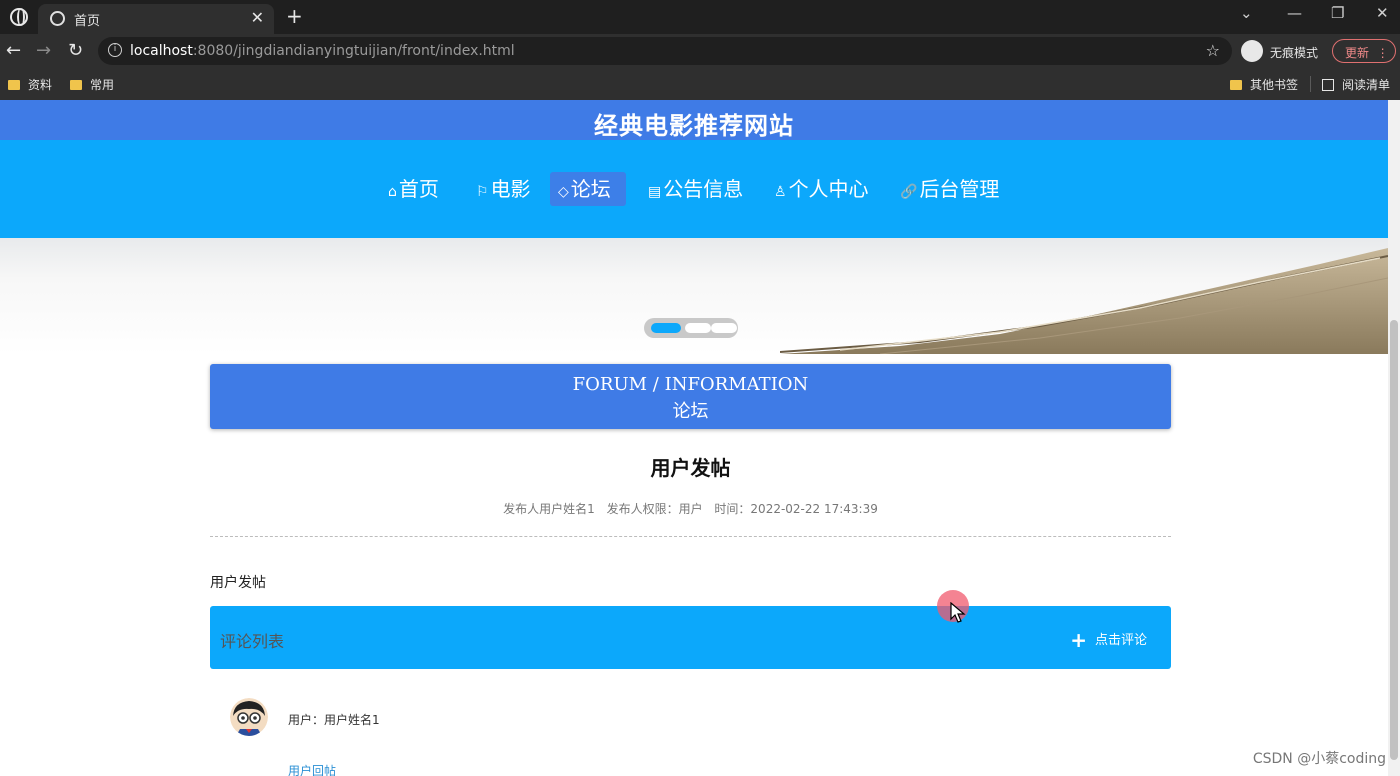 The image size is (1400, 776). I want to click on window-close-icon: ✕, so click(1382, 13).